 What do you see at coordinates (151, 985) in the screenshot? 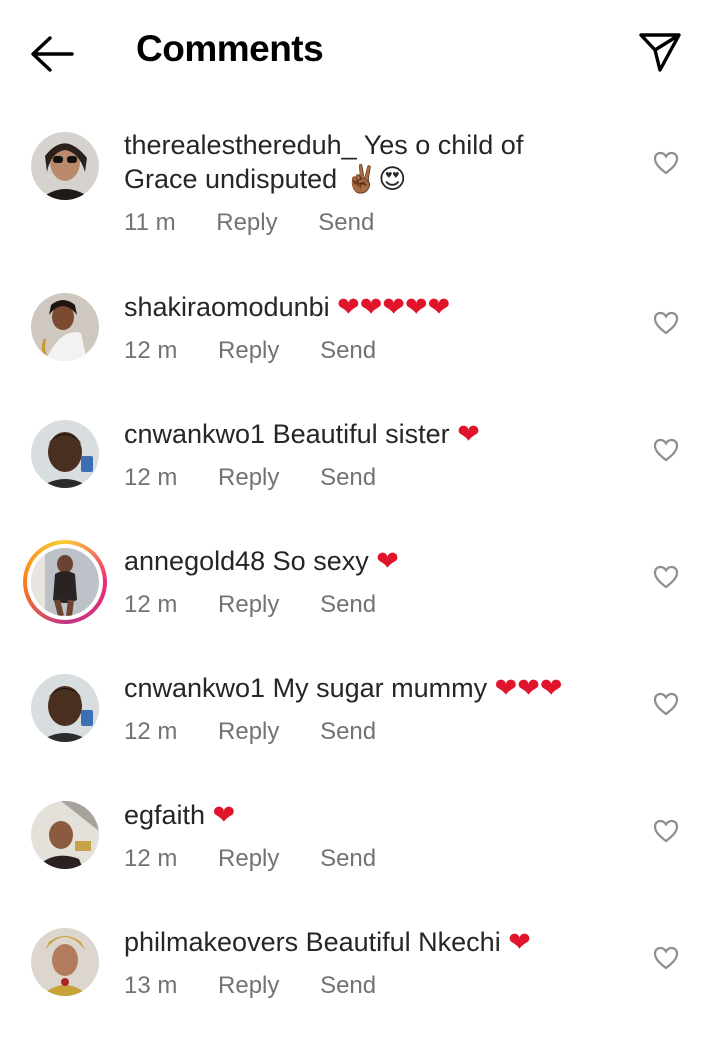
I see `comment-time: 13 m` at bounding box center [151, 985].